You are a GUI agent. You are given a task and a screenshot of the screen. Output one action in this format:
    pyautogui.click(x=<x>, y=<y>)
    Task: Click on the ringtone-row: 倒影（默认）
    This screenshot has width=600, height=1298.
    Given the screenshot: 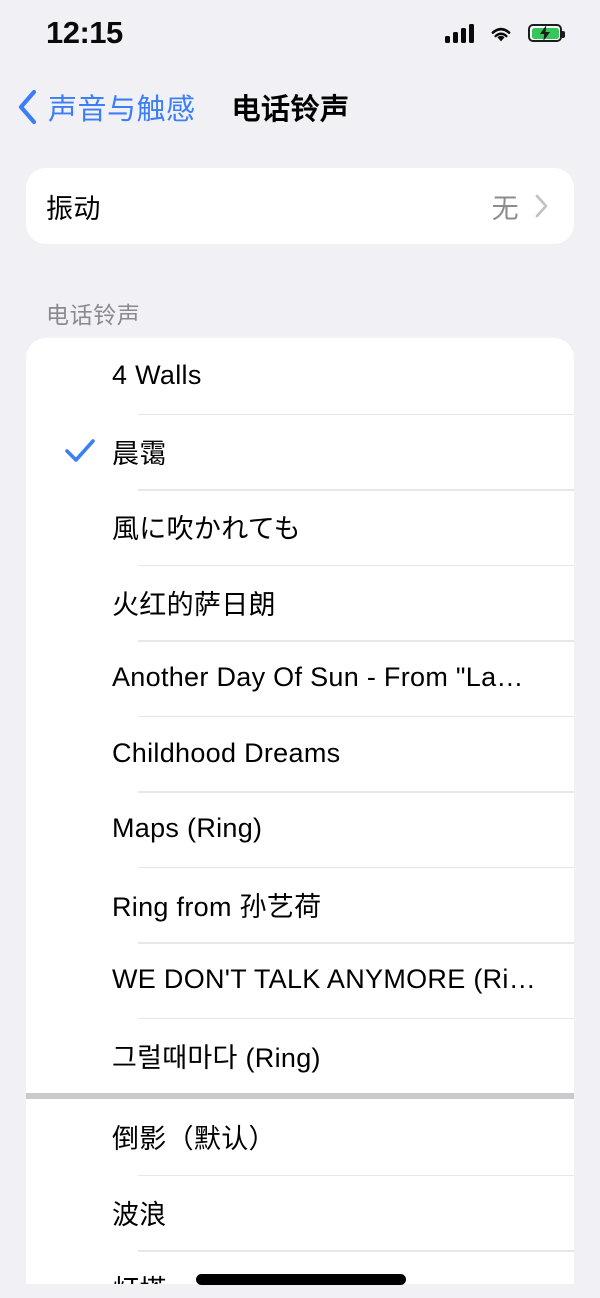 What is the action you would take?
    pyautogui.click(x=300, y=1137)
    